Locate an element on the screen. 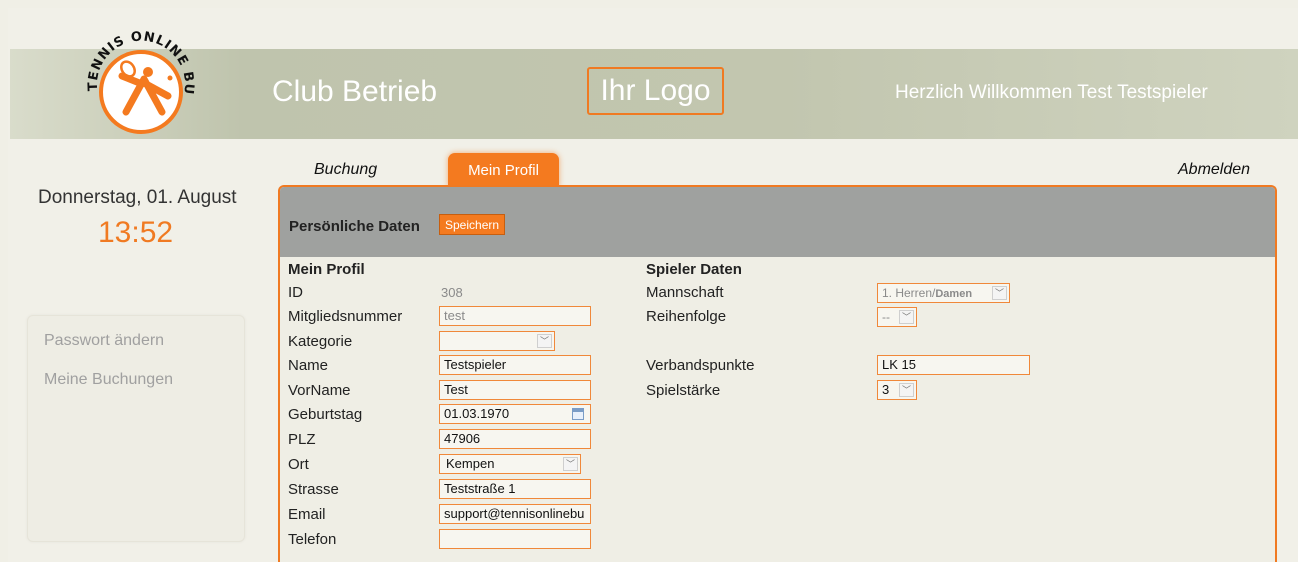 This screenshot has height=562, width=1298. logout-link: Abmelden is located at coordinates (1214, 170).